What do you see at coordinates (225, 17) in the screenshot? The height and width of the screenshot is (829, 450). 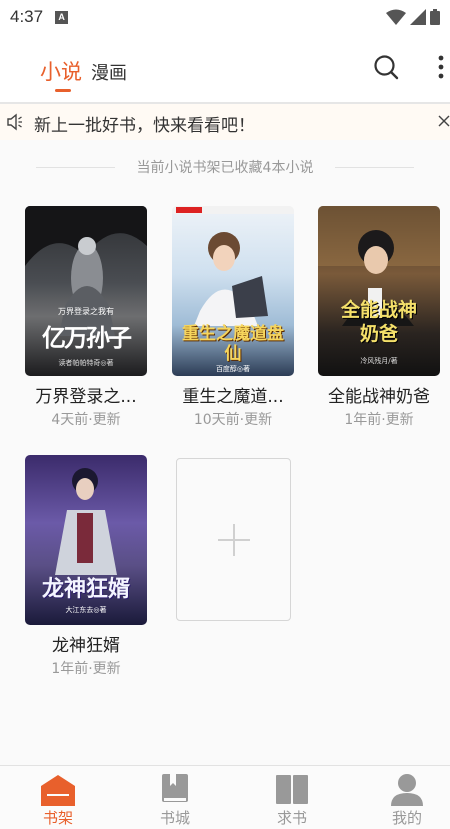 I see `status-bar: 4:37 A` at bounding box center [225, 17].